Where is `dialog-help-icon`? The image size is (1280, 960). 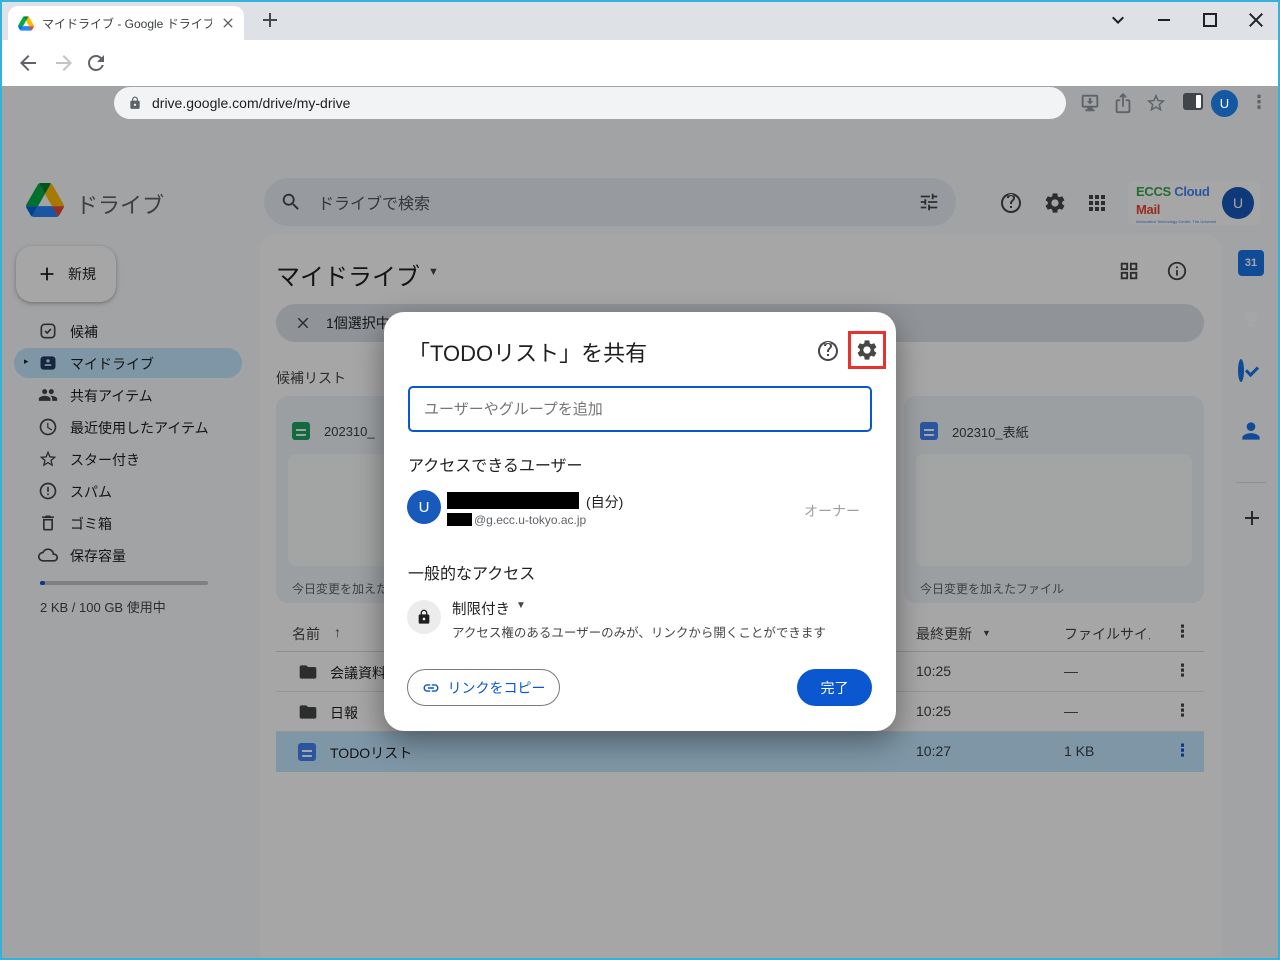 dialog-help-icon is located at coordinates (828, 351).